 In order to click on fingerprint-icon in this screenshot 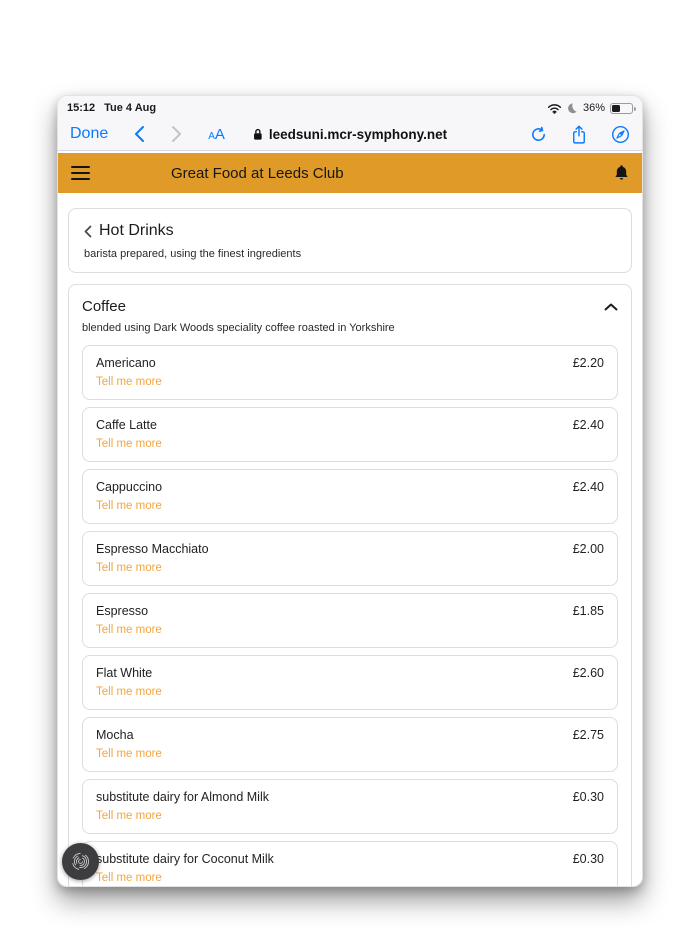, I will do `click(80, 861)`.